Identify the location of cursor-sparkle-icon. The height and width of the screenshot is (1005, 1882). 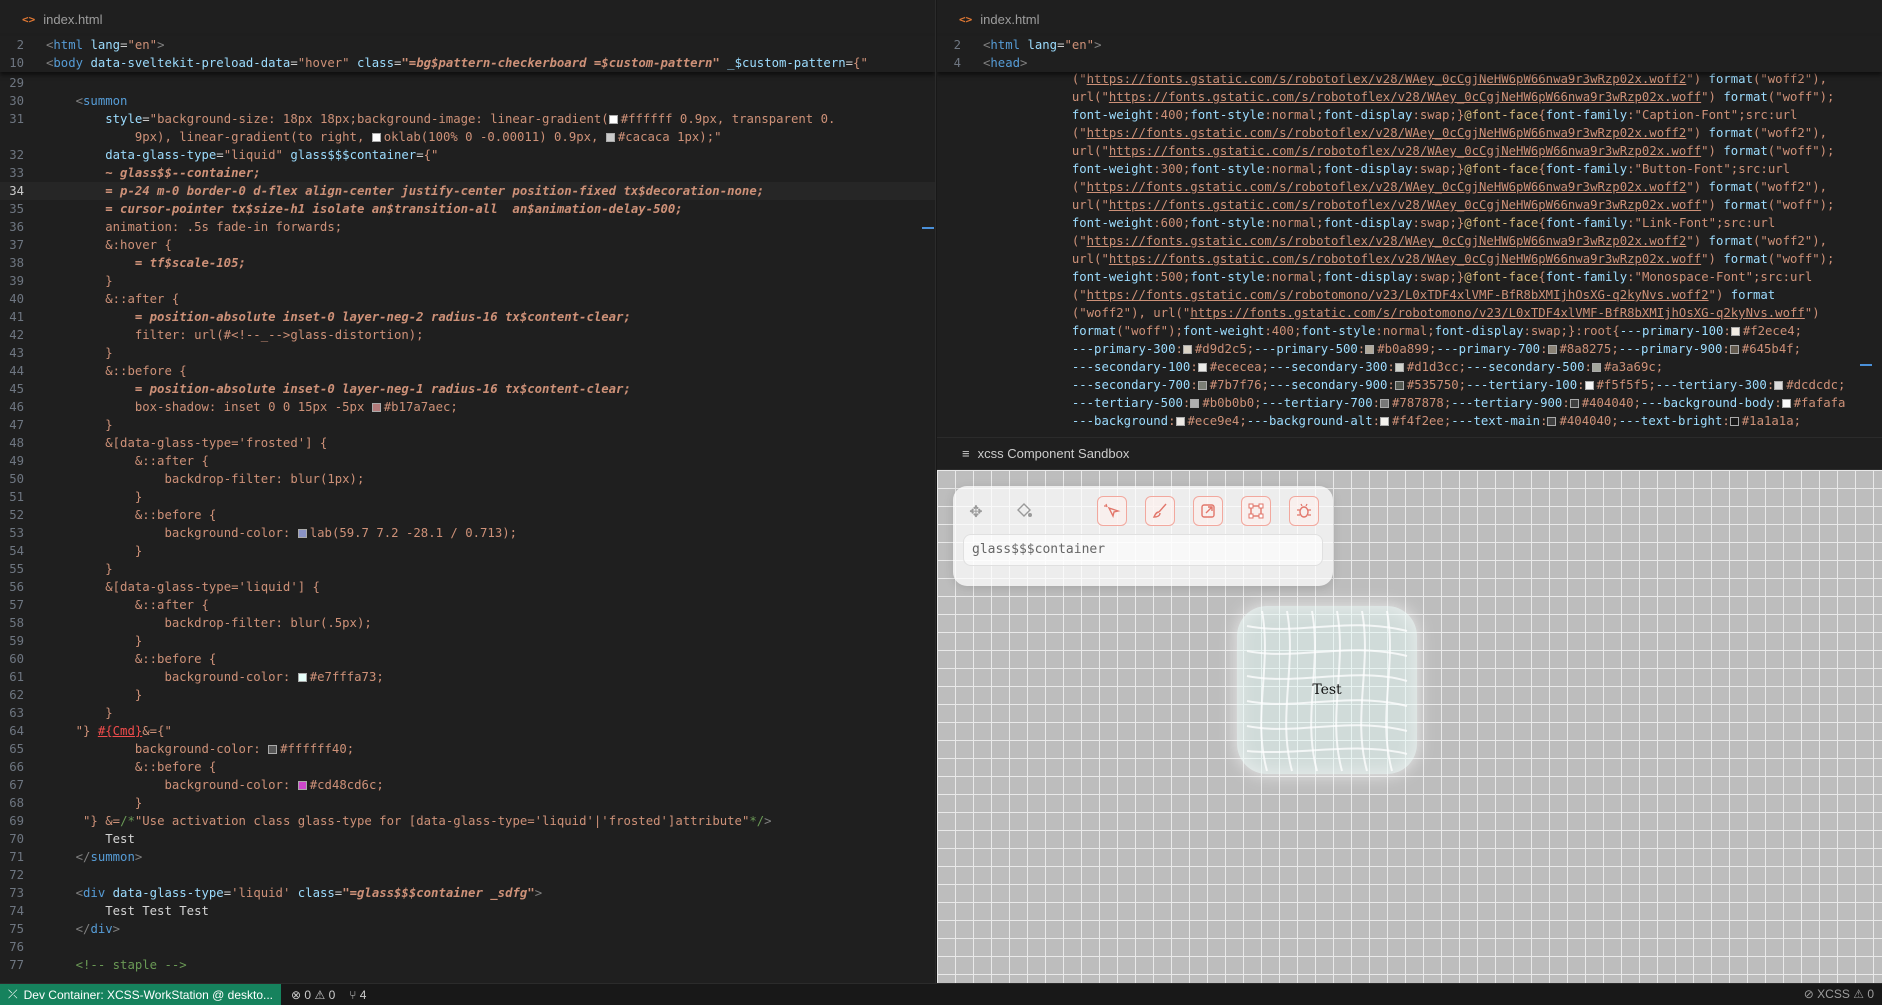
(1112, 511).